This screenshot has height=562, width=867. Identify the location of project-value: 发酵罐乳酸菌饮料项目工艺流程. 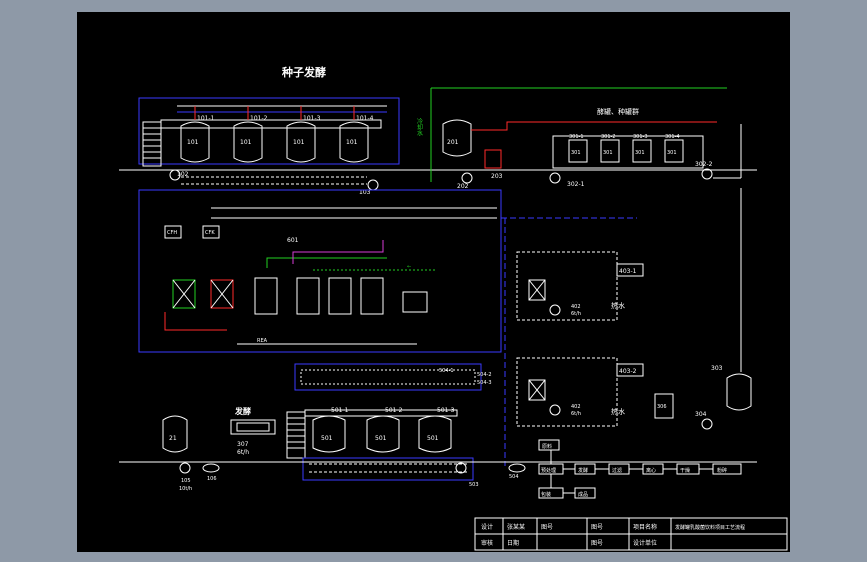
(710, 527).